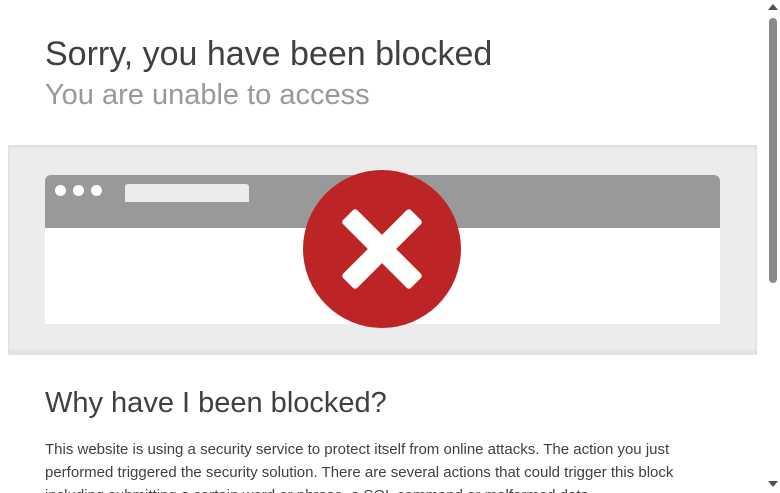 This screenshot has height=493, width=780. I want to click on blocked-x-icon-svg, so click(382, 249).